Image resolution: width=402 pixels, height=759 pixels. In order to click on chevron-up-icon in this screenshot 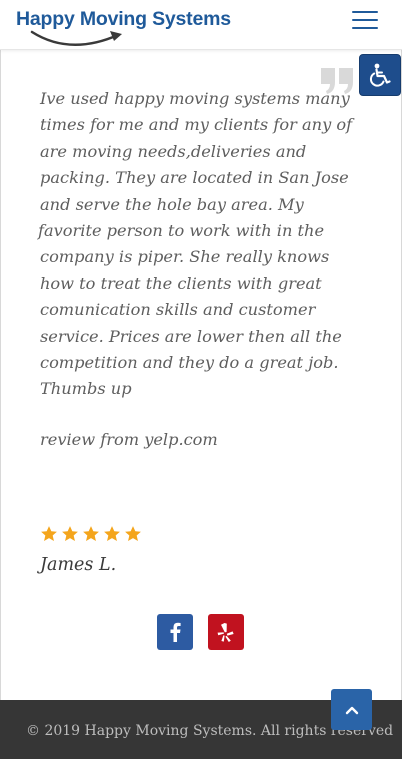, I will do `click(351, 710)`.